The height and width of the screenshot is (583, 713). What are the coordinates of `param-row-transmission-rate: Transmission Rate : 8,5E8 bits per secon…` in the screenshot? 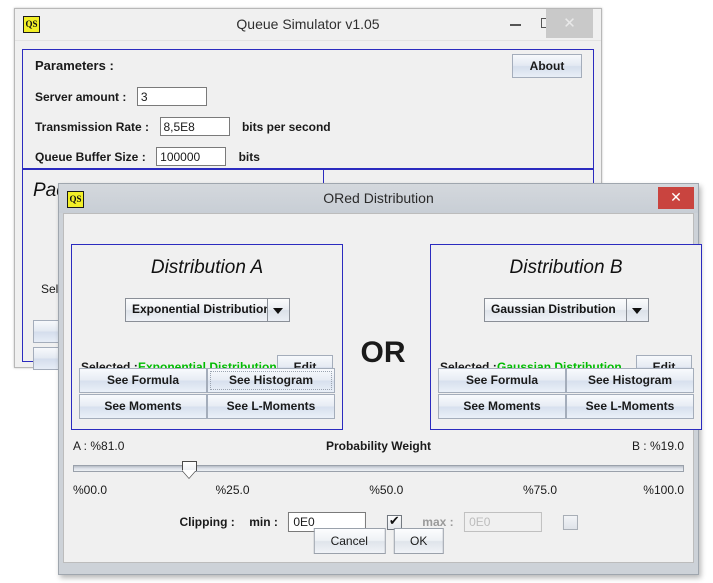 It's located at (183, 127).